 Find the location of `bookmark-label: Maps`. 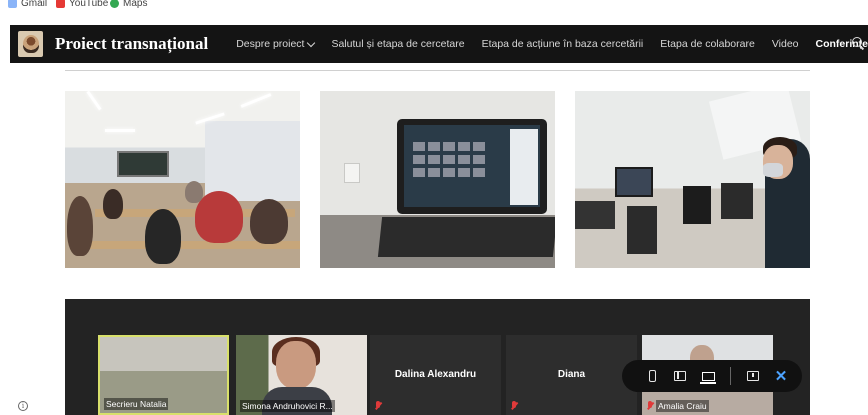

bookmark-label: Maps is located at coordinates (135, 4).